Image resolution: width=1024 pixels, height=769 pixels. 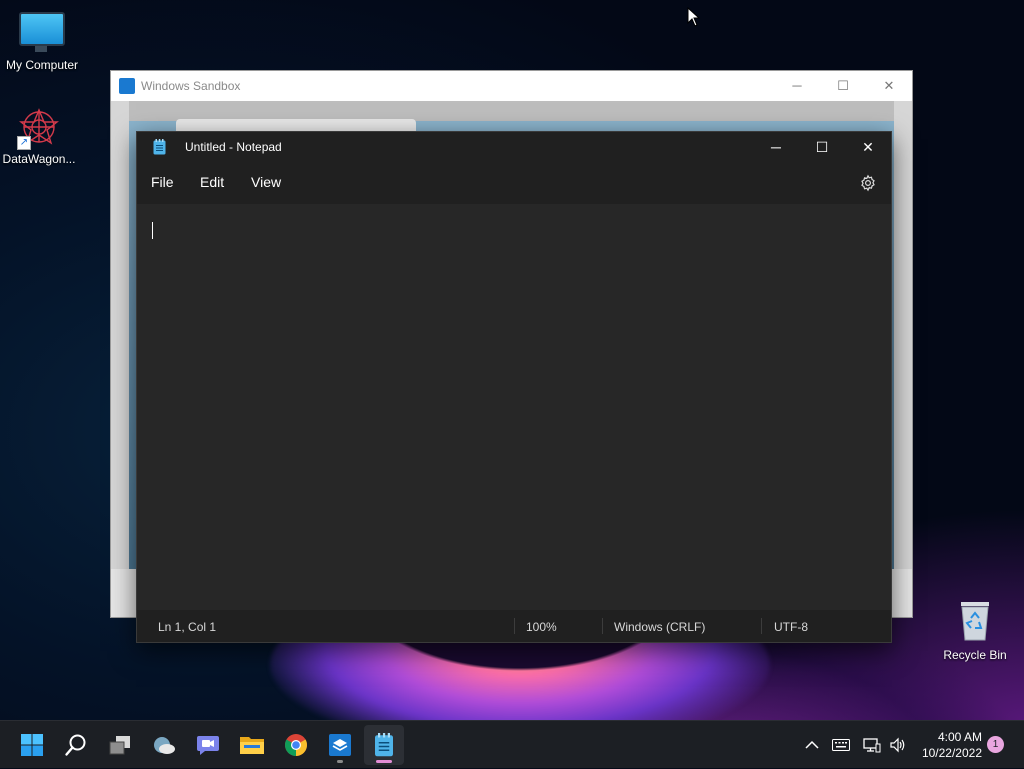 What do you see at coordinates (511, 111) in the screenshot?
I see `sandbox-inner-titlebar` at bounding box center [511, 111].